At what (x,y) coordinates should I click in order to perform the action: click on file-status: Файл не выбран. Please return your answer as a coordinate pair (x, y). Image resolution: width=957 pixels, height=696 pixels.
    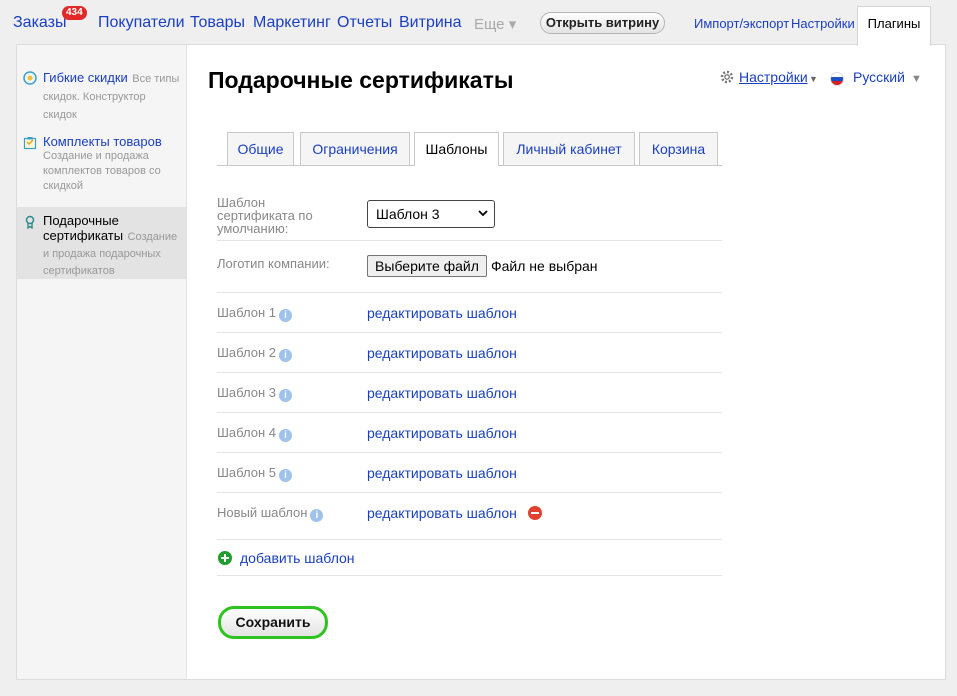
    Looking at the image, I should click on (544, 266).